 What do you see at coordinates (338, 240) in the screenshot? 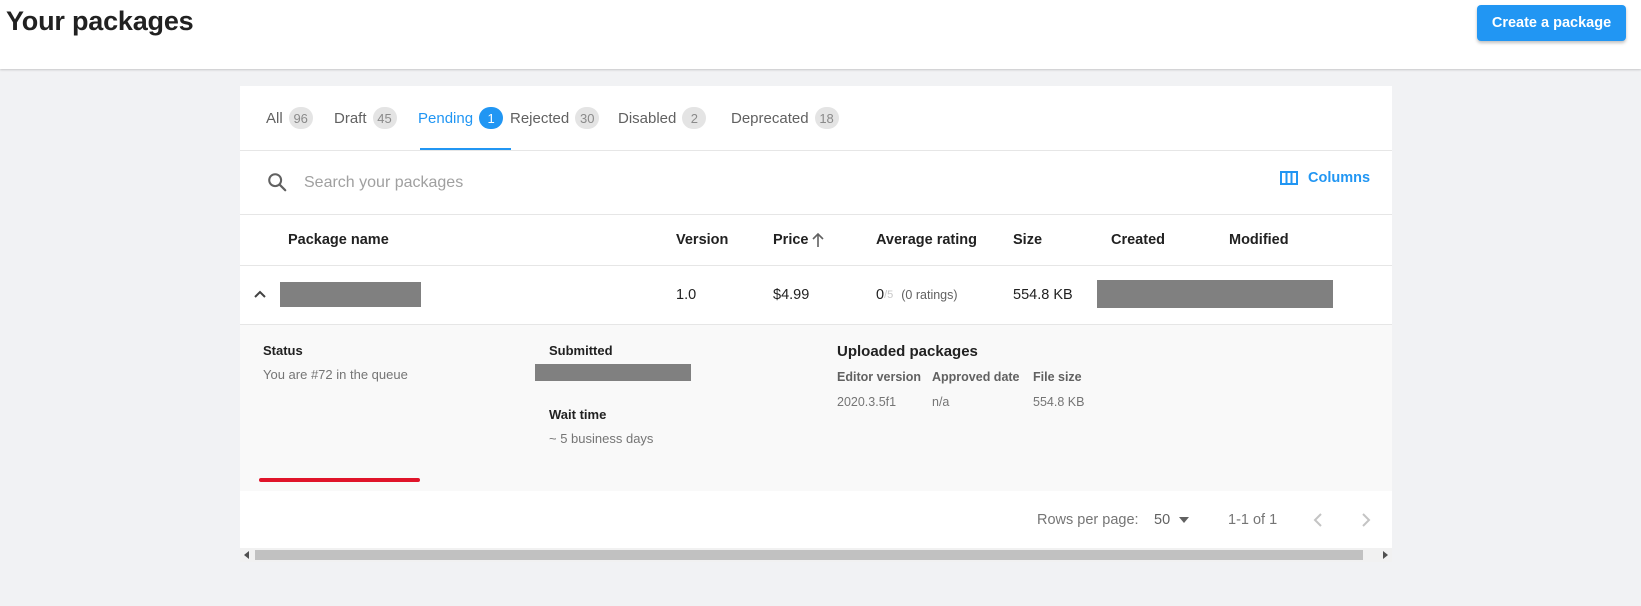
I see `column-header-name: Package name` at bounding box center [338, 240].